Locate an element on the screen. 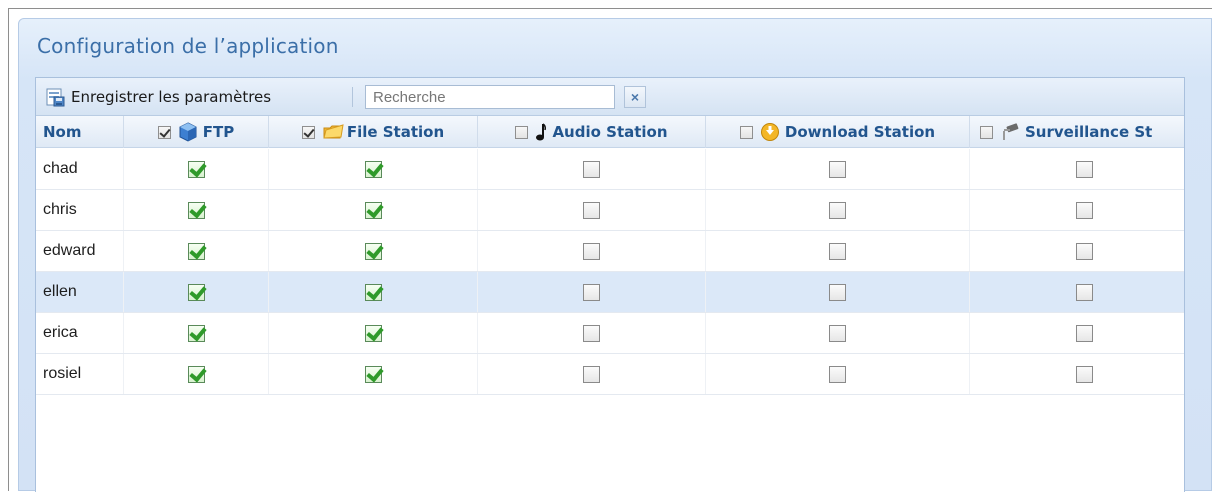 This screenshot has height=492, width=1212. ftp-cube-icon is located at coordinates (188, 132).